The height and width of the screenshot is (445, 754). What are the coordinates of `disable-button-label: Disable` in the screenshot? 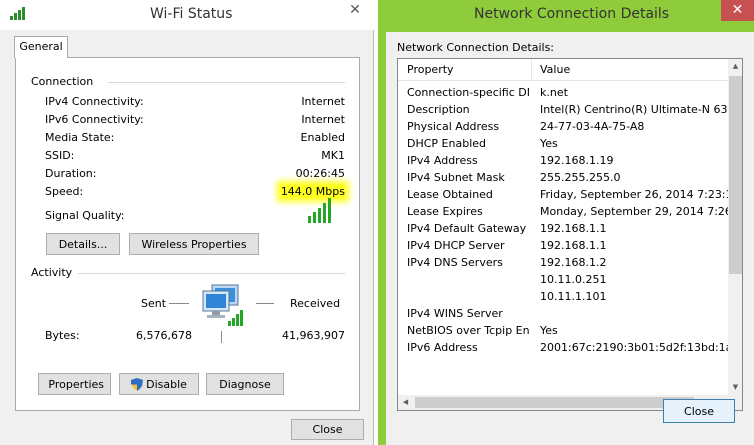 It's located at (166, 384).